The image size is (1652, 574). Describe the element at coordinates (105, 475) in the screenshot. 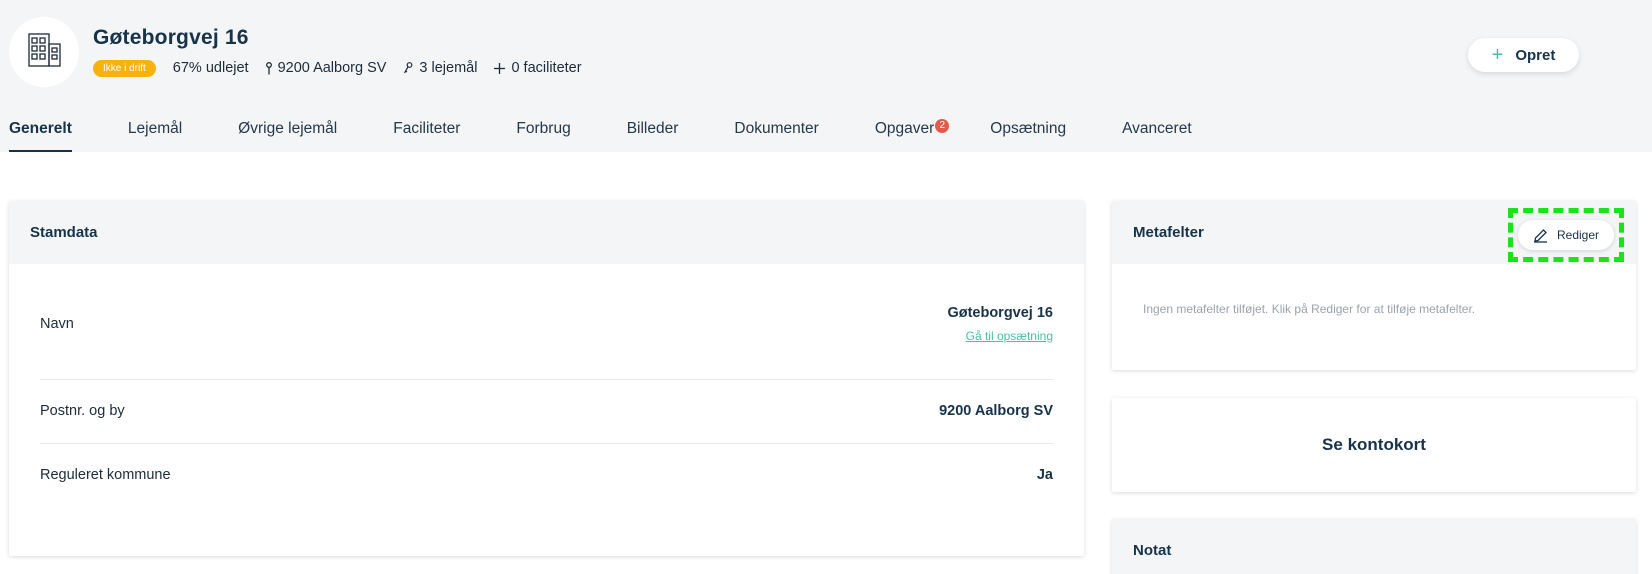

I see `row-label: Reguleret kommune` at that location.